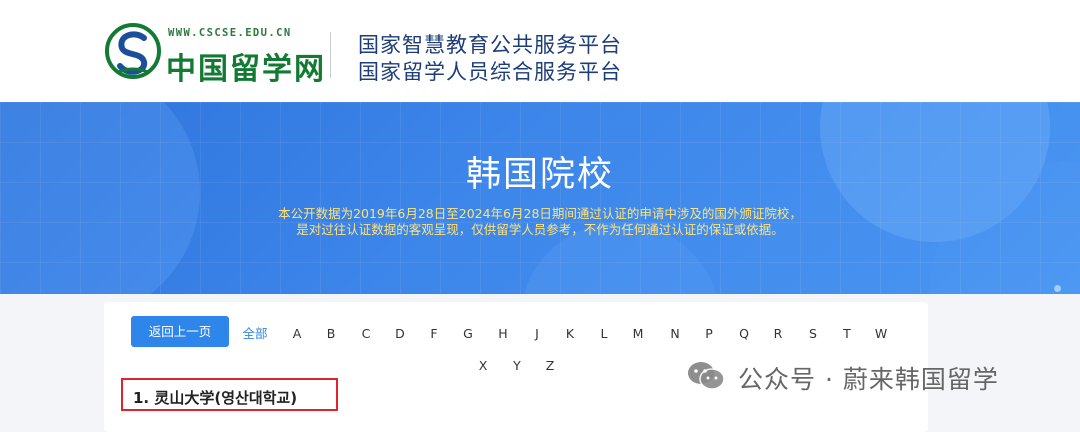 The height and width of the screenshot is (432, 1080). I want to click on filter-letter-y: Y, so click(517, 366).